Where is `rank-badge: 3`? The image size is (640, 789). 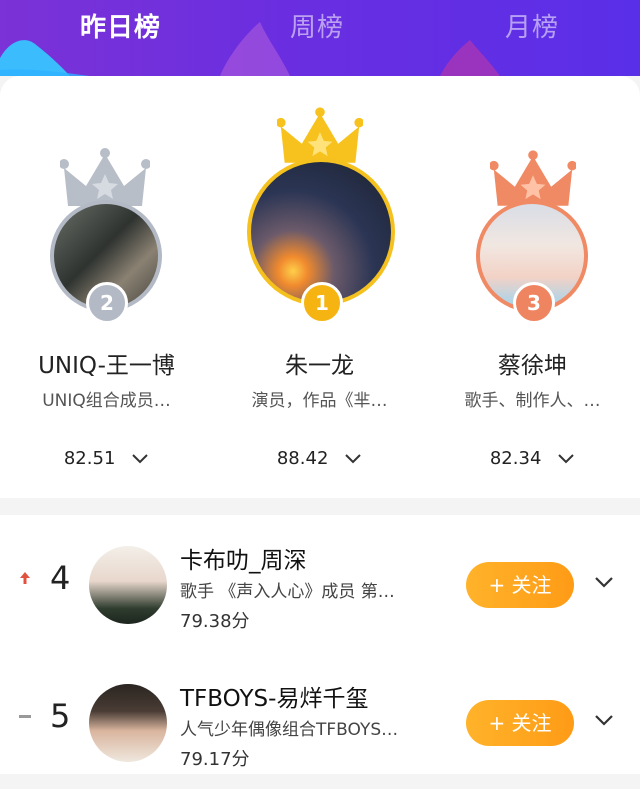 rank-badge: 3 is located at coordinates (534, 303).